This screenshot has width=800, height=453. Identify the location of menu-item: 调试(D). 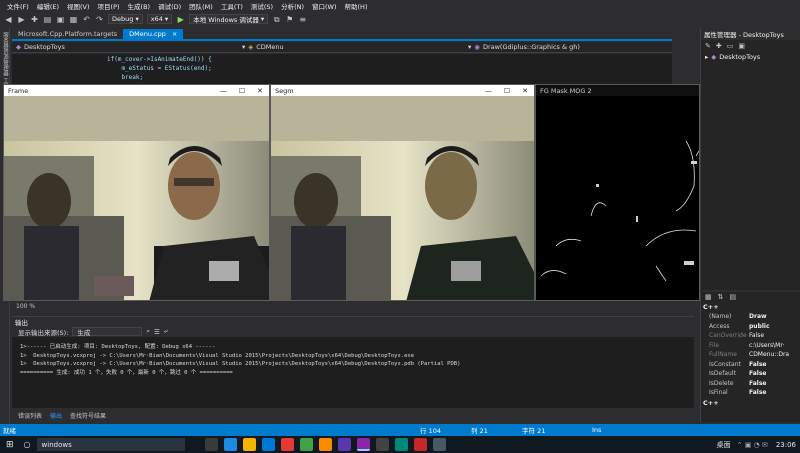
(169, 6).